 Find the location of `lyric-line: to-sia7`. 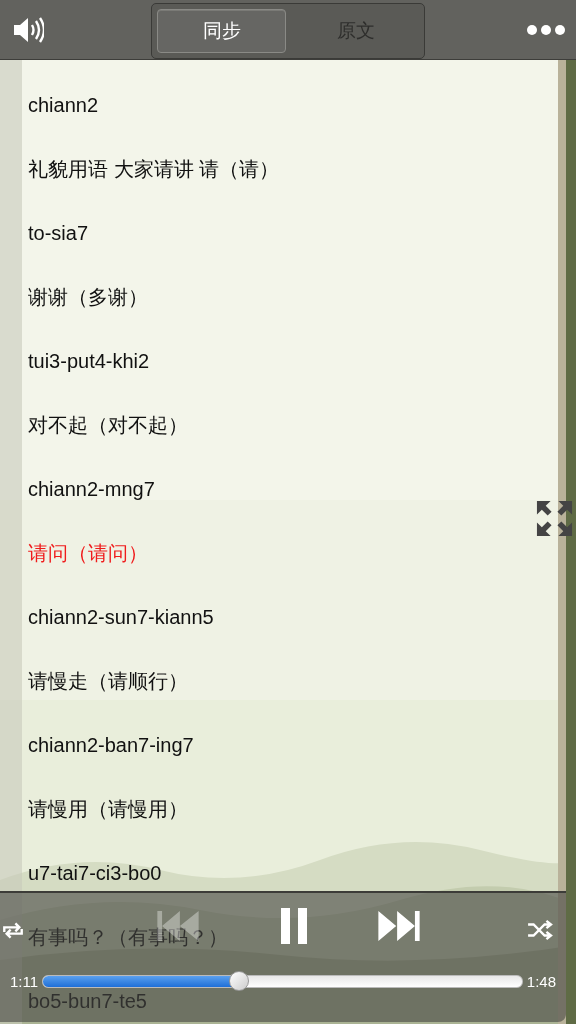

lyric-line: to-sia7 is located at coordinates (58, 233).